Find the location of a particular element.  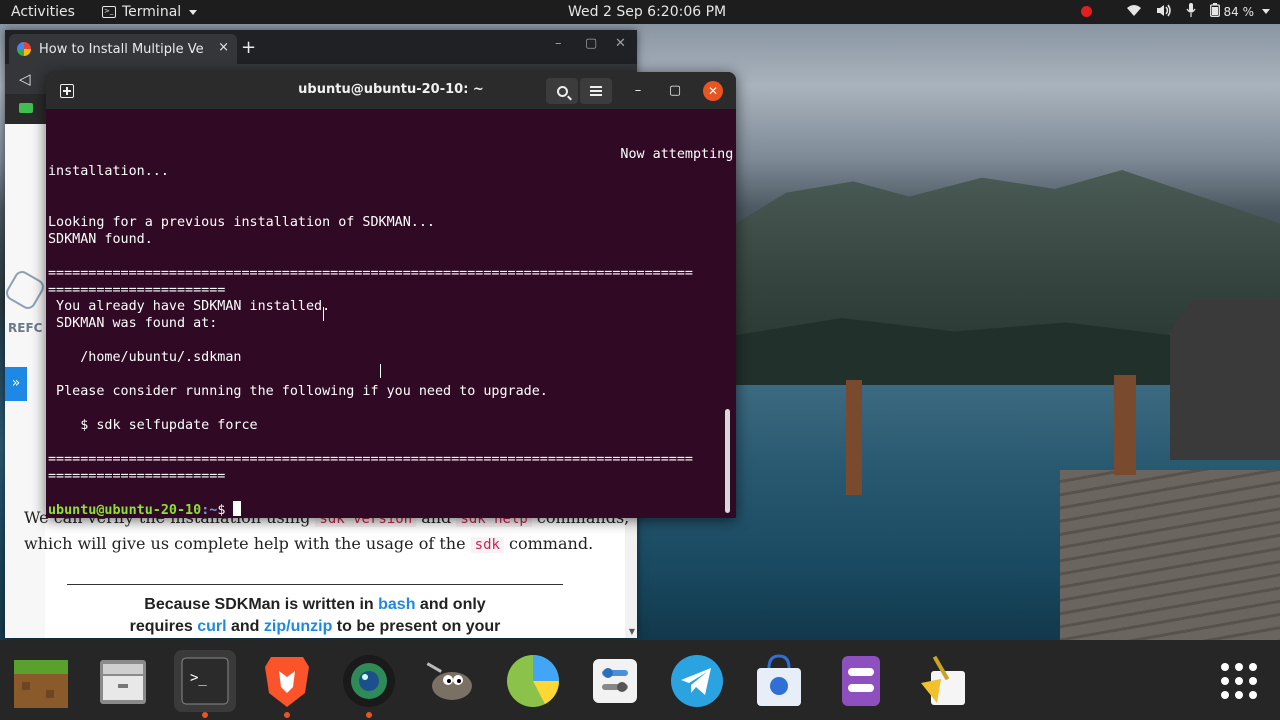

divider is located at coordinates (315, 584).